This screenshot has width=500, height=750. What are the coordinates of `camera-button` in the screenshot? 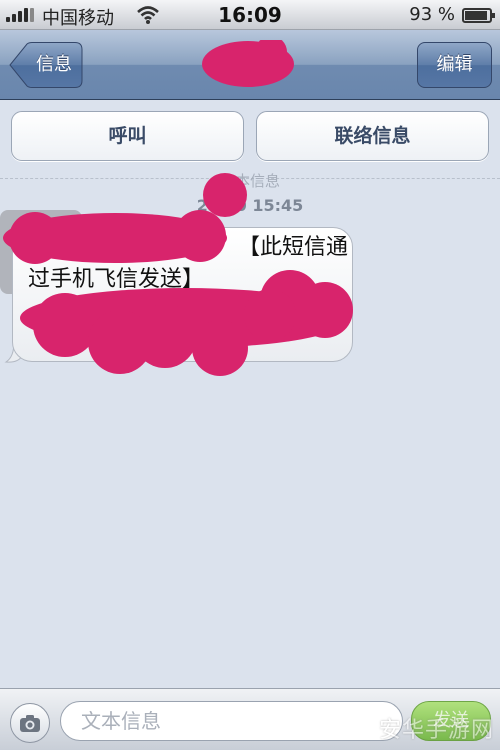 It's located at (30, 723).